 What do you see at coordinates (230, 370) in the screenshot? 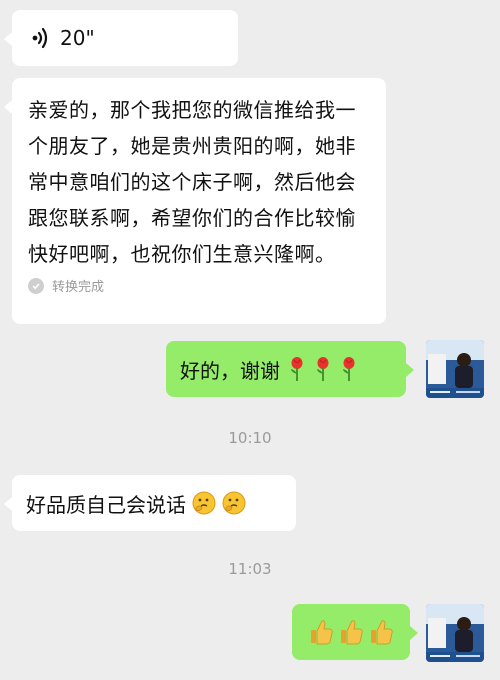
I see `reply-text: 好的，谢谢` at bounding box center [230, 370].